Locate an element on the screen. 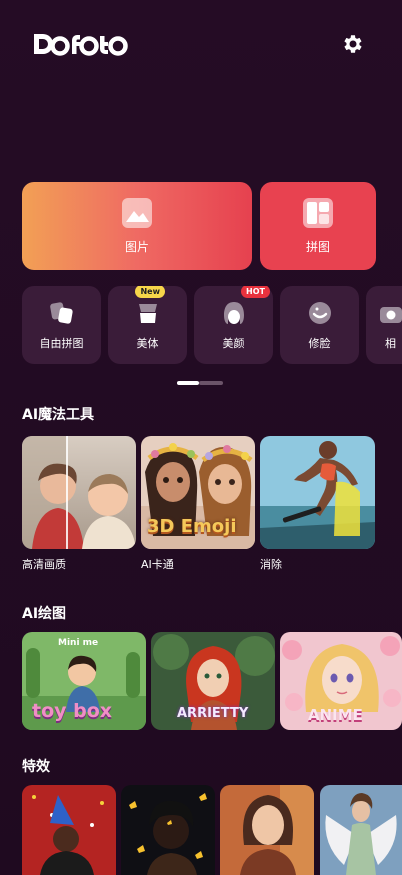 This screenshot has height=875, width=402. new-badge: New is located at coordinates (150, 292).